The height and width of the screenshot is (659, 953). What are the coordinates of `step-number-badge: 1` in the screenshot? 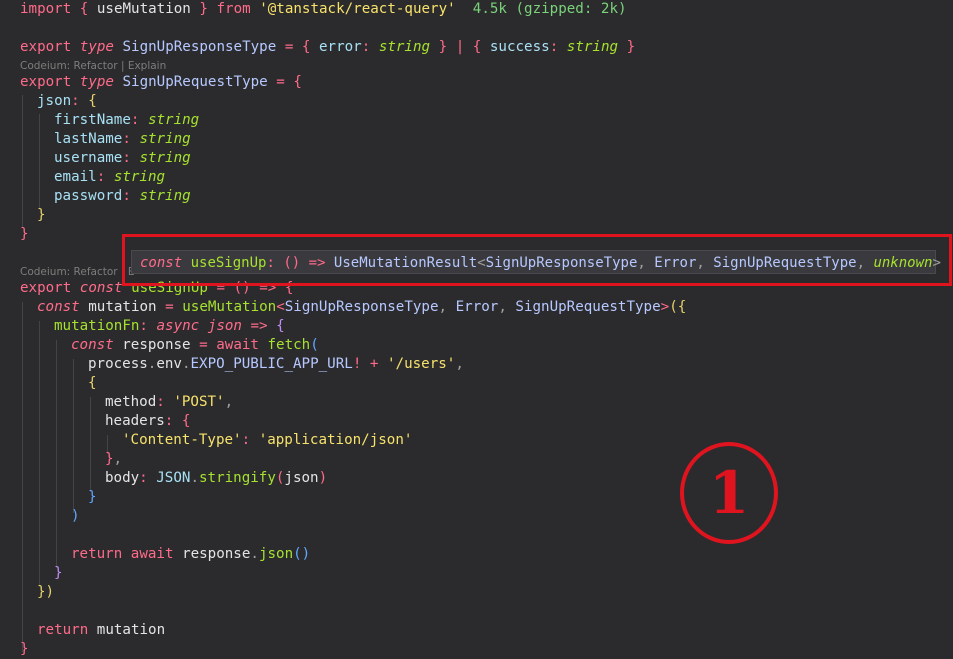 It's located at (729, 493).